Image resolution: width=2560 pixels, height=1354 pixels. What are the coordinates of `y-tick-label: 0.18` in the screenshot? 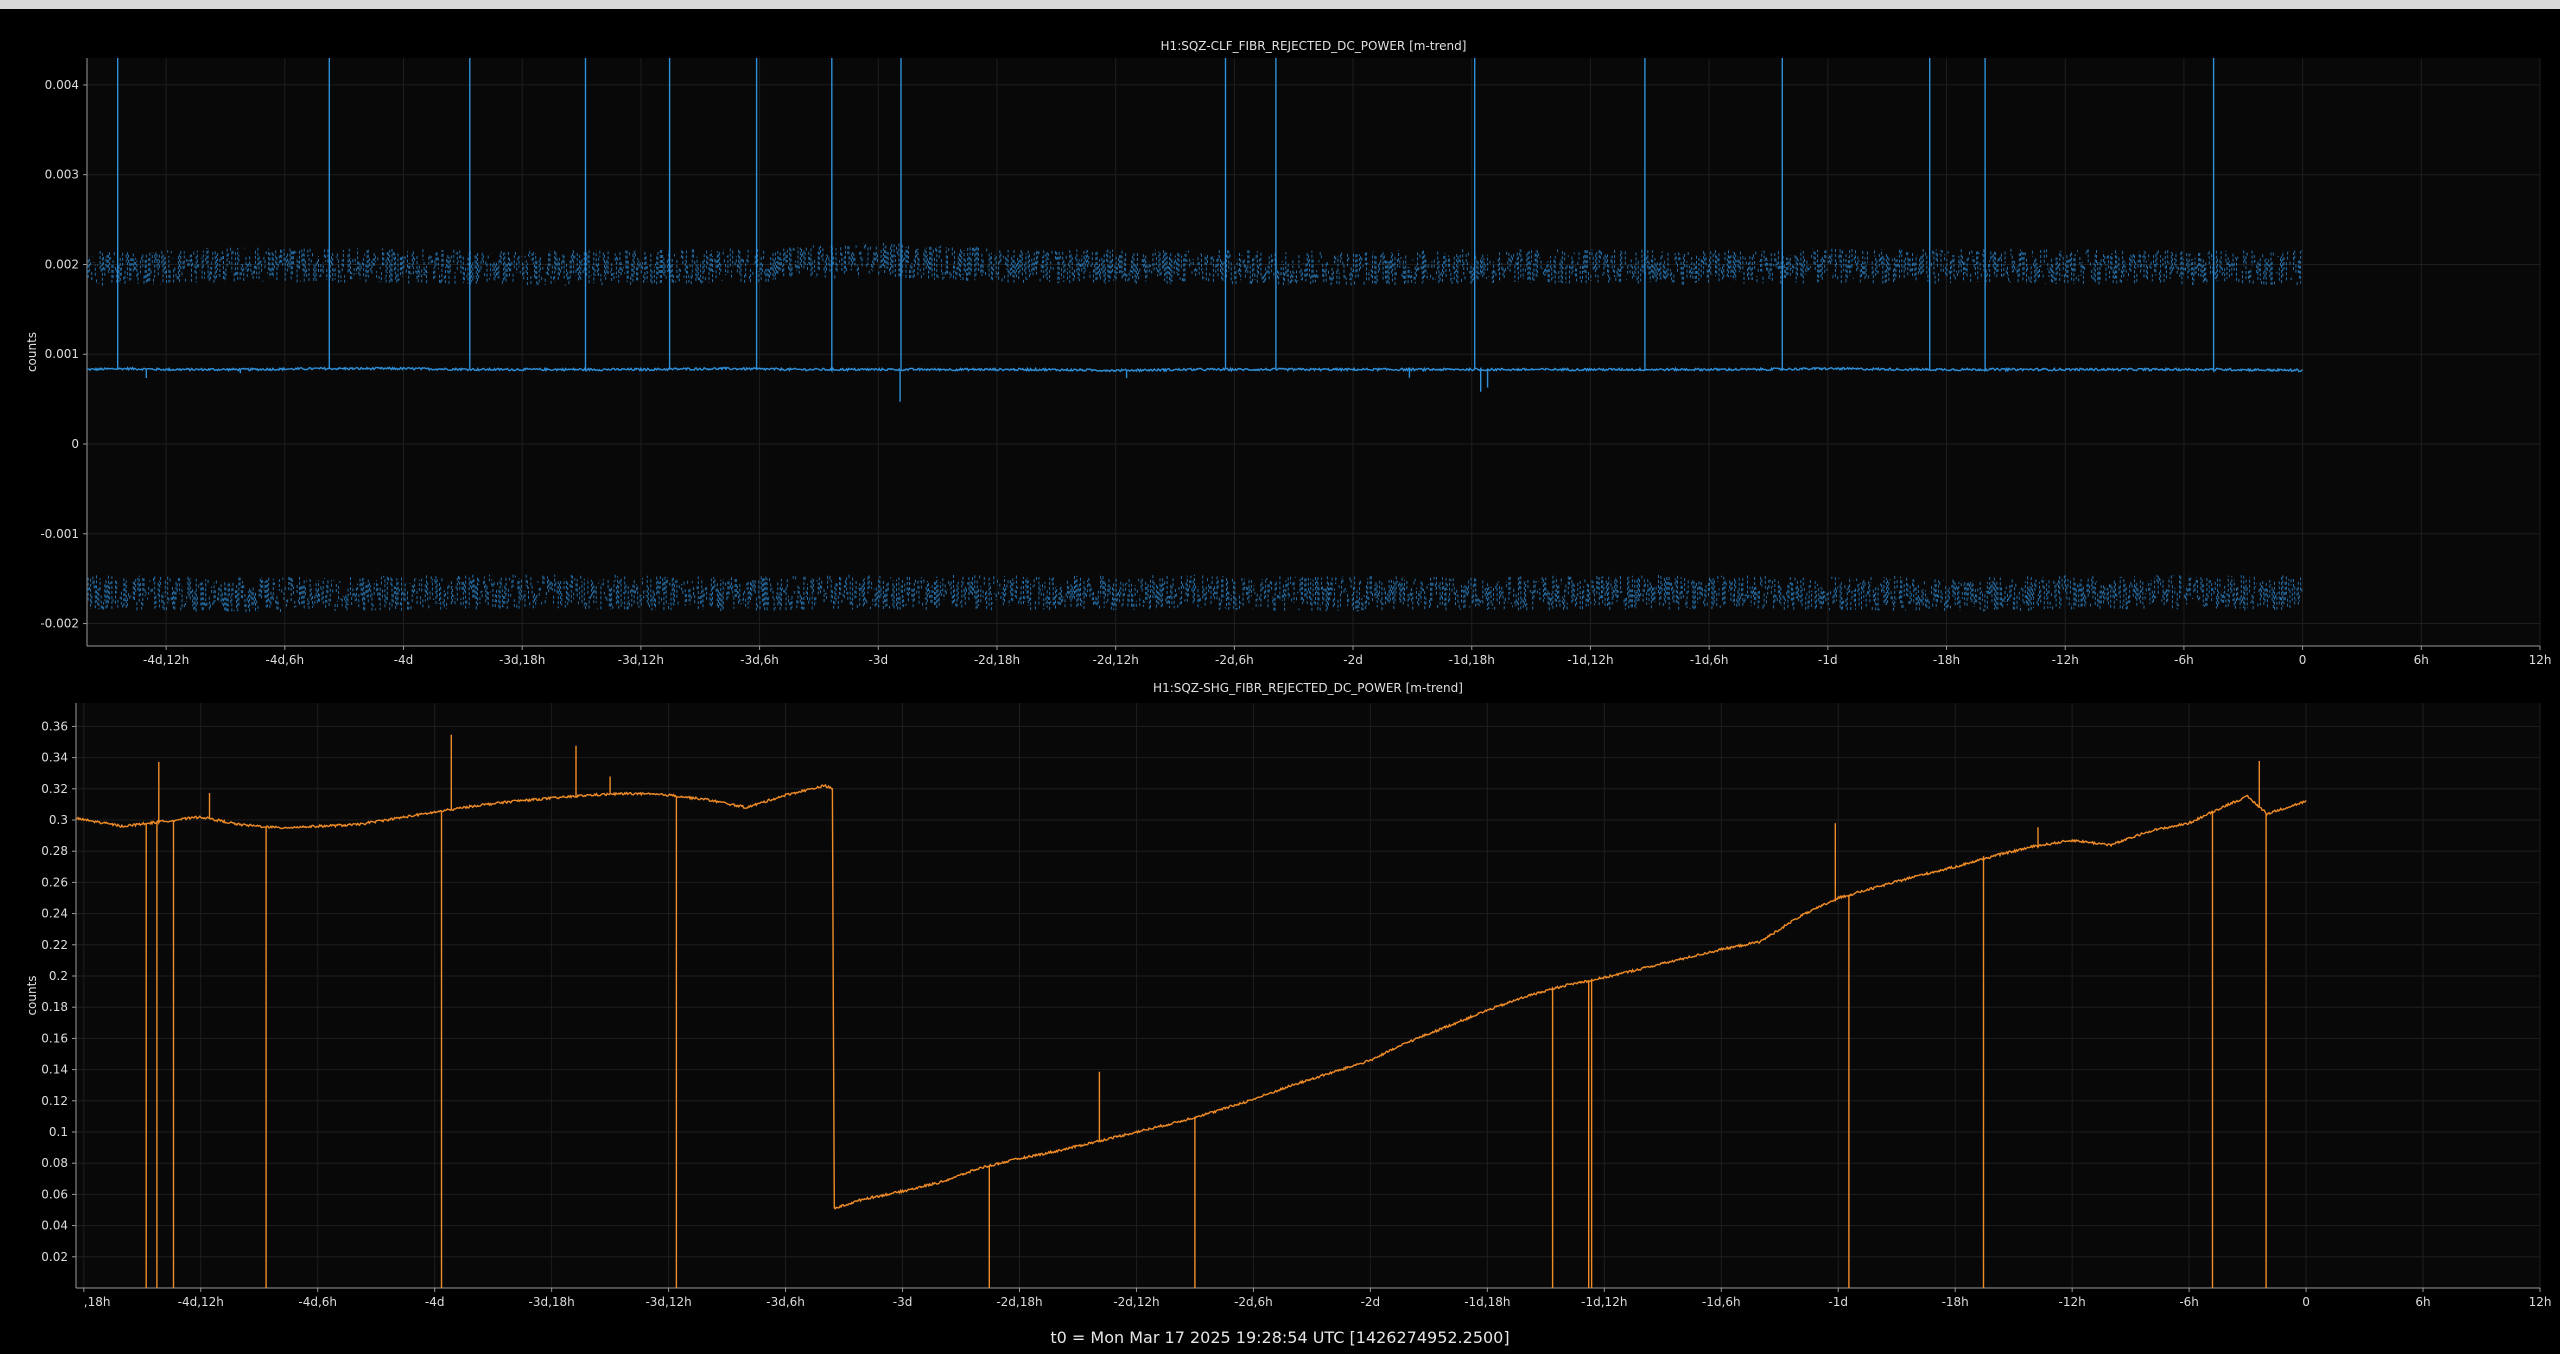 It's located at (54, 1007).